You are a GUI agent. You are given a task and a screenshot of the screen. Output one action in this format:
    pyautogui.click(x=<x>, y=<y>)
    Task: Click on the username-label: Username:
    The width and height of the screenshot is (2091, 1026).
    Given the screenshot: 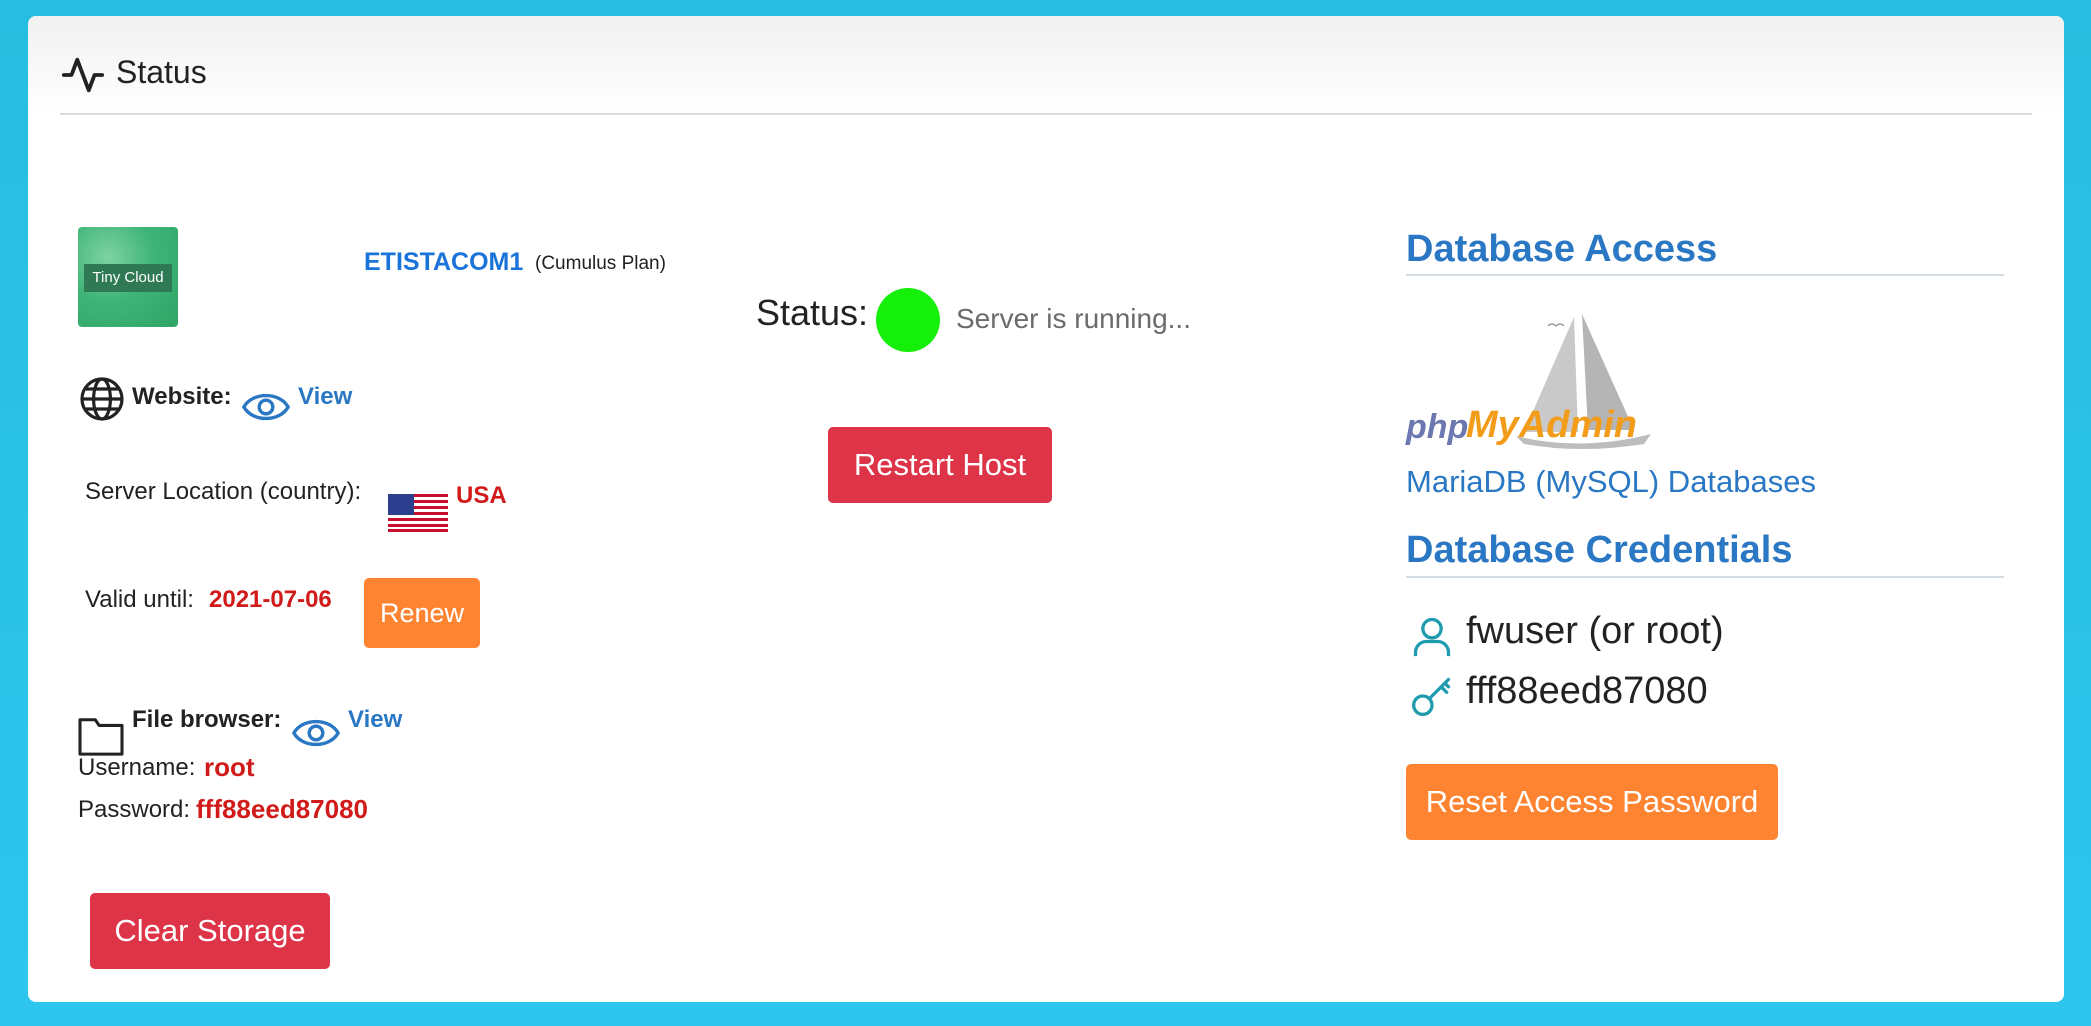 What is the action you would take?
    pyautogui.click(x=137, y=767)
    